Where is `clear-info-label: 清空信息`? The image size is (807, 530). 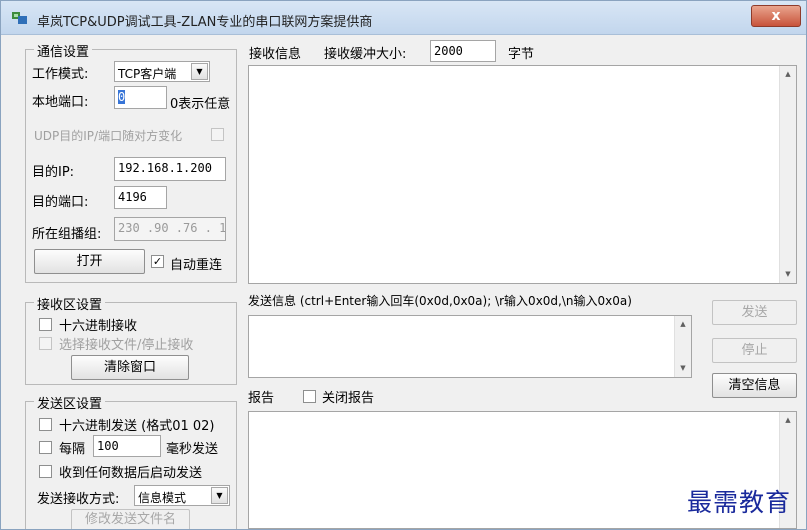 clear-info-label: 清空信息 is located at coordinates (754, 385).